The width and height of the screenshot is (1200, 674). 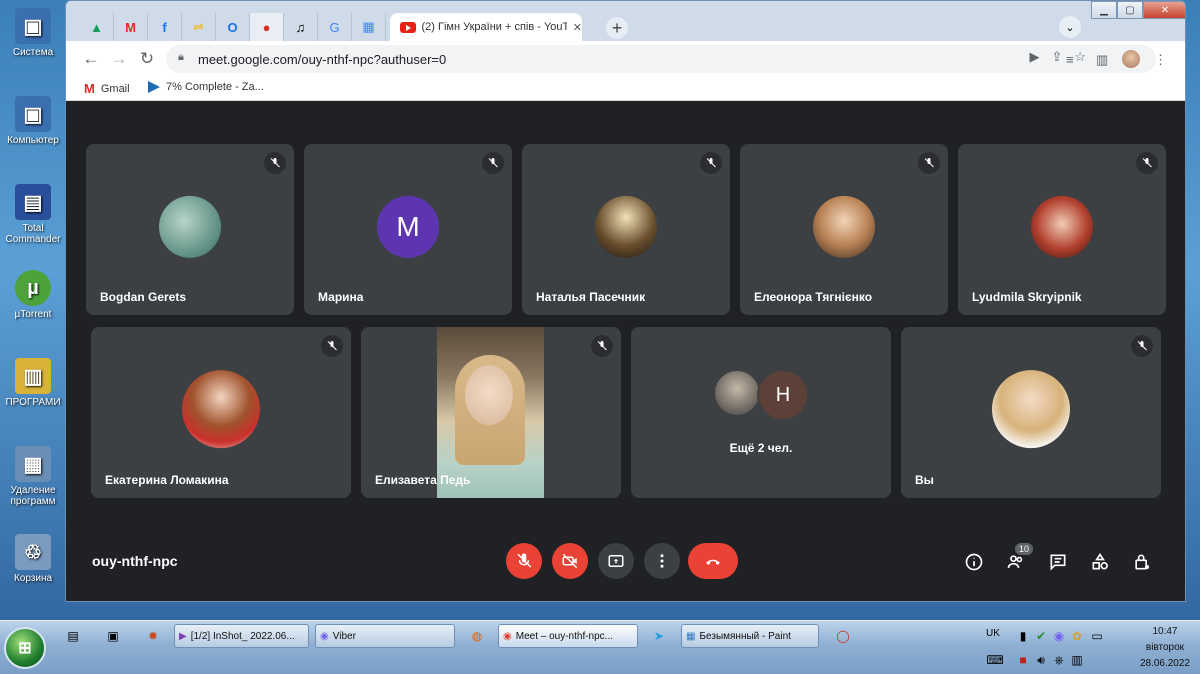 What do you see at coordinates (494, 27) in the screenshot?
I see `tab-title: (2) Гімн України + спів - YouTub` at bounding box center [494, 27].